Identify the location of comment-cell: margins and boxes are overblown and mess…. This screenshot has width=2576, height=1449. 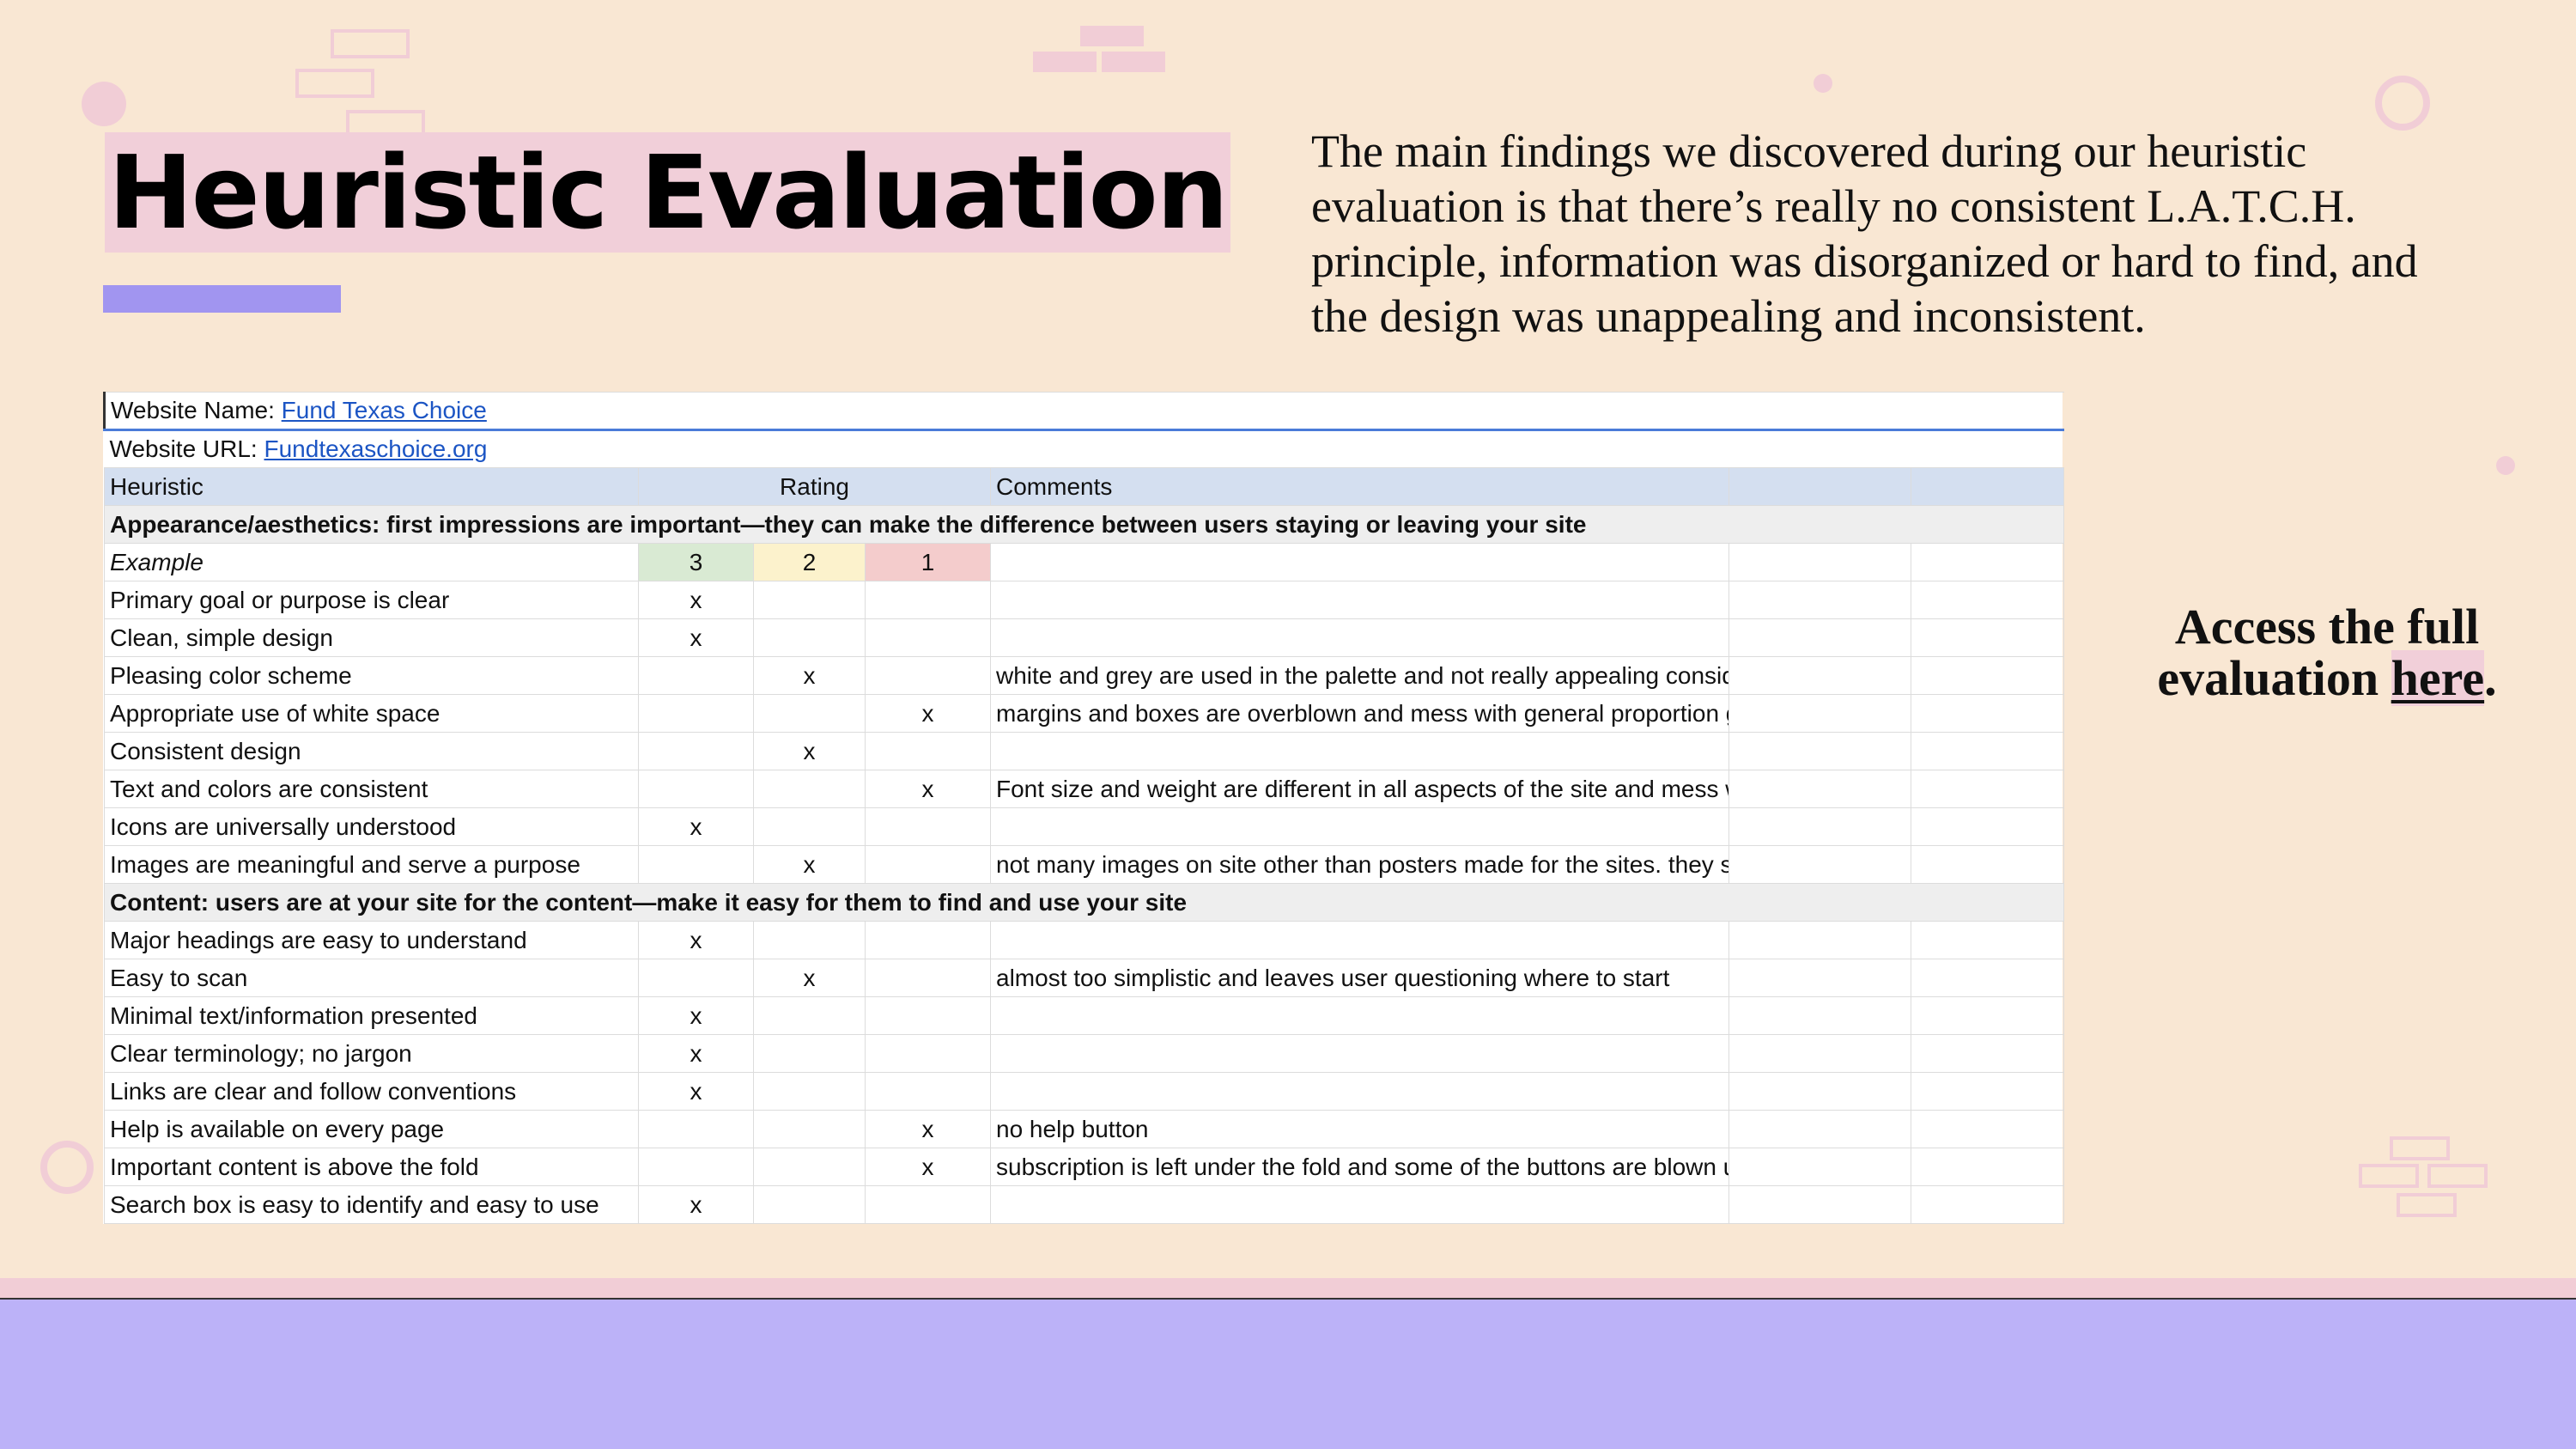
(1360, 713).